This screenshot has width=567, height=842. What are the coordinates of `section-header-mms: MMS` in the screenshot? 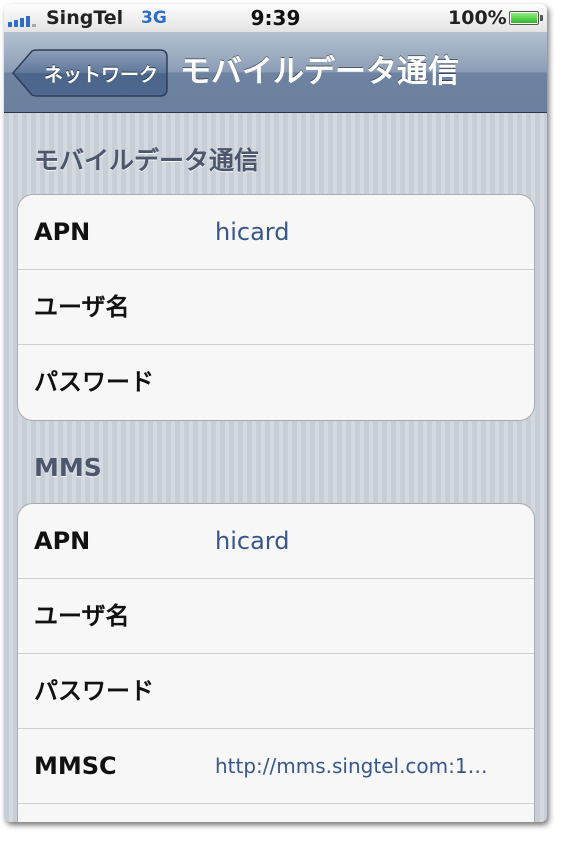 It's located at (68, 467).